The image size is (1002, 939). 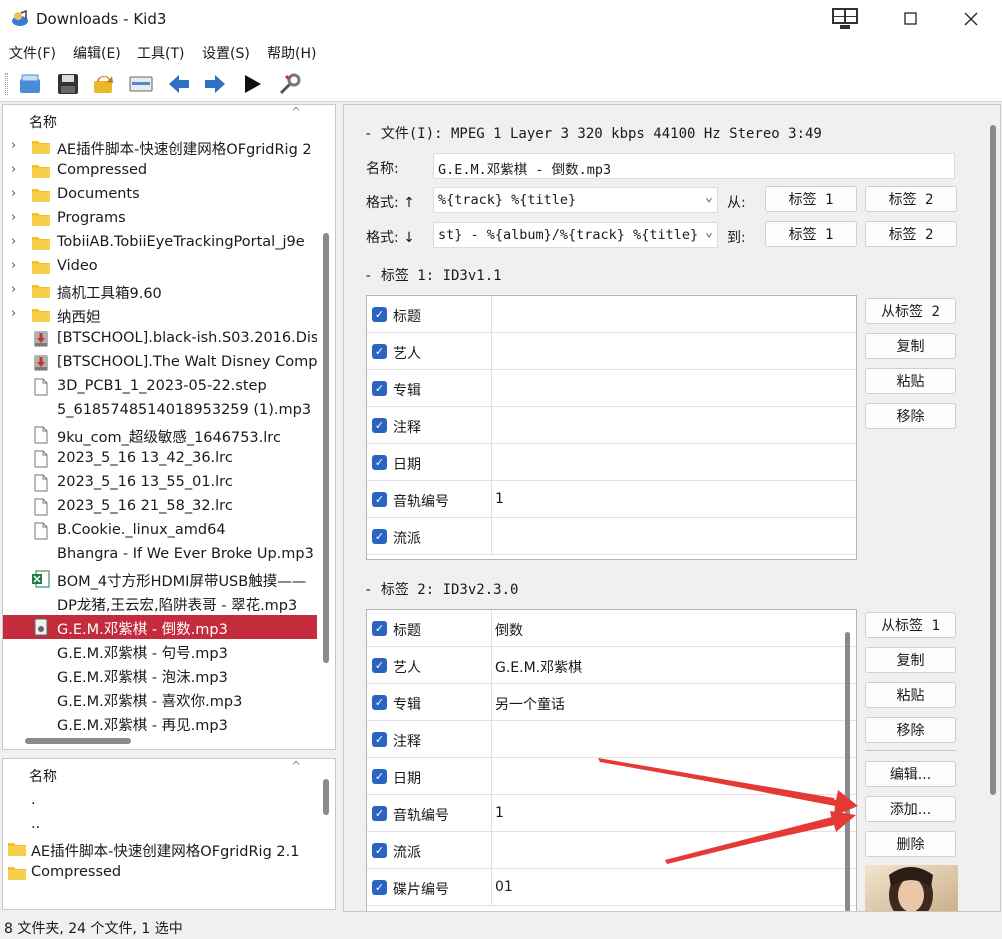 What do you see at coordinates (911, 19) in the screenshot?
I see `maximize-button` at bounding box center [911, 19].